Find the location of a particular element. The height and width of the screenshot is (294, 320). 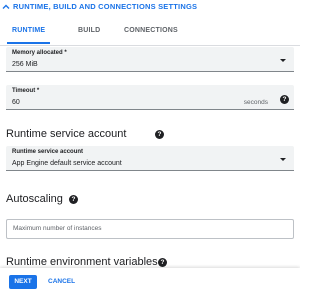

chevron-up-icon is located at coordinates (6, 7).